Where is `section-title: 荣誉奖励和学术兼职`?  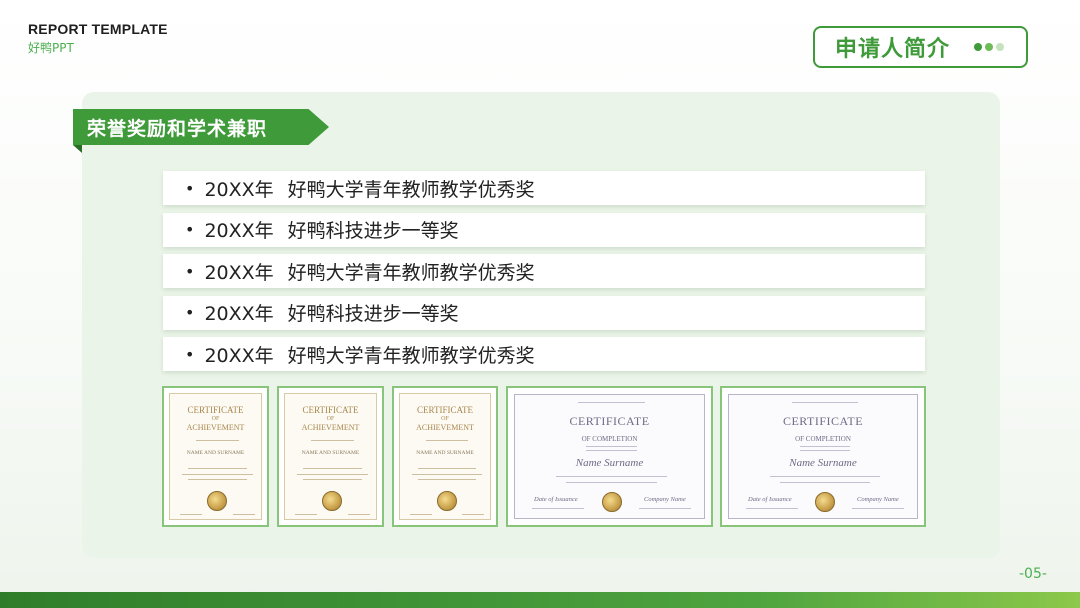 section-title: 荣誉奖励和学术兼职 is located at coordinates (177, 128).